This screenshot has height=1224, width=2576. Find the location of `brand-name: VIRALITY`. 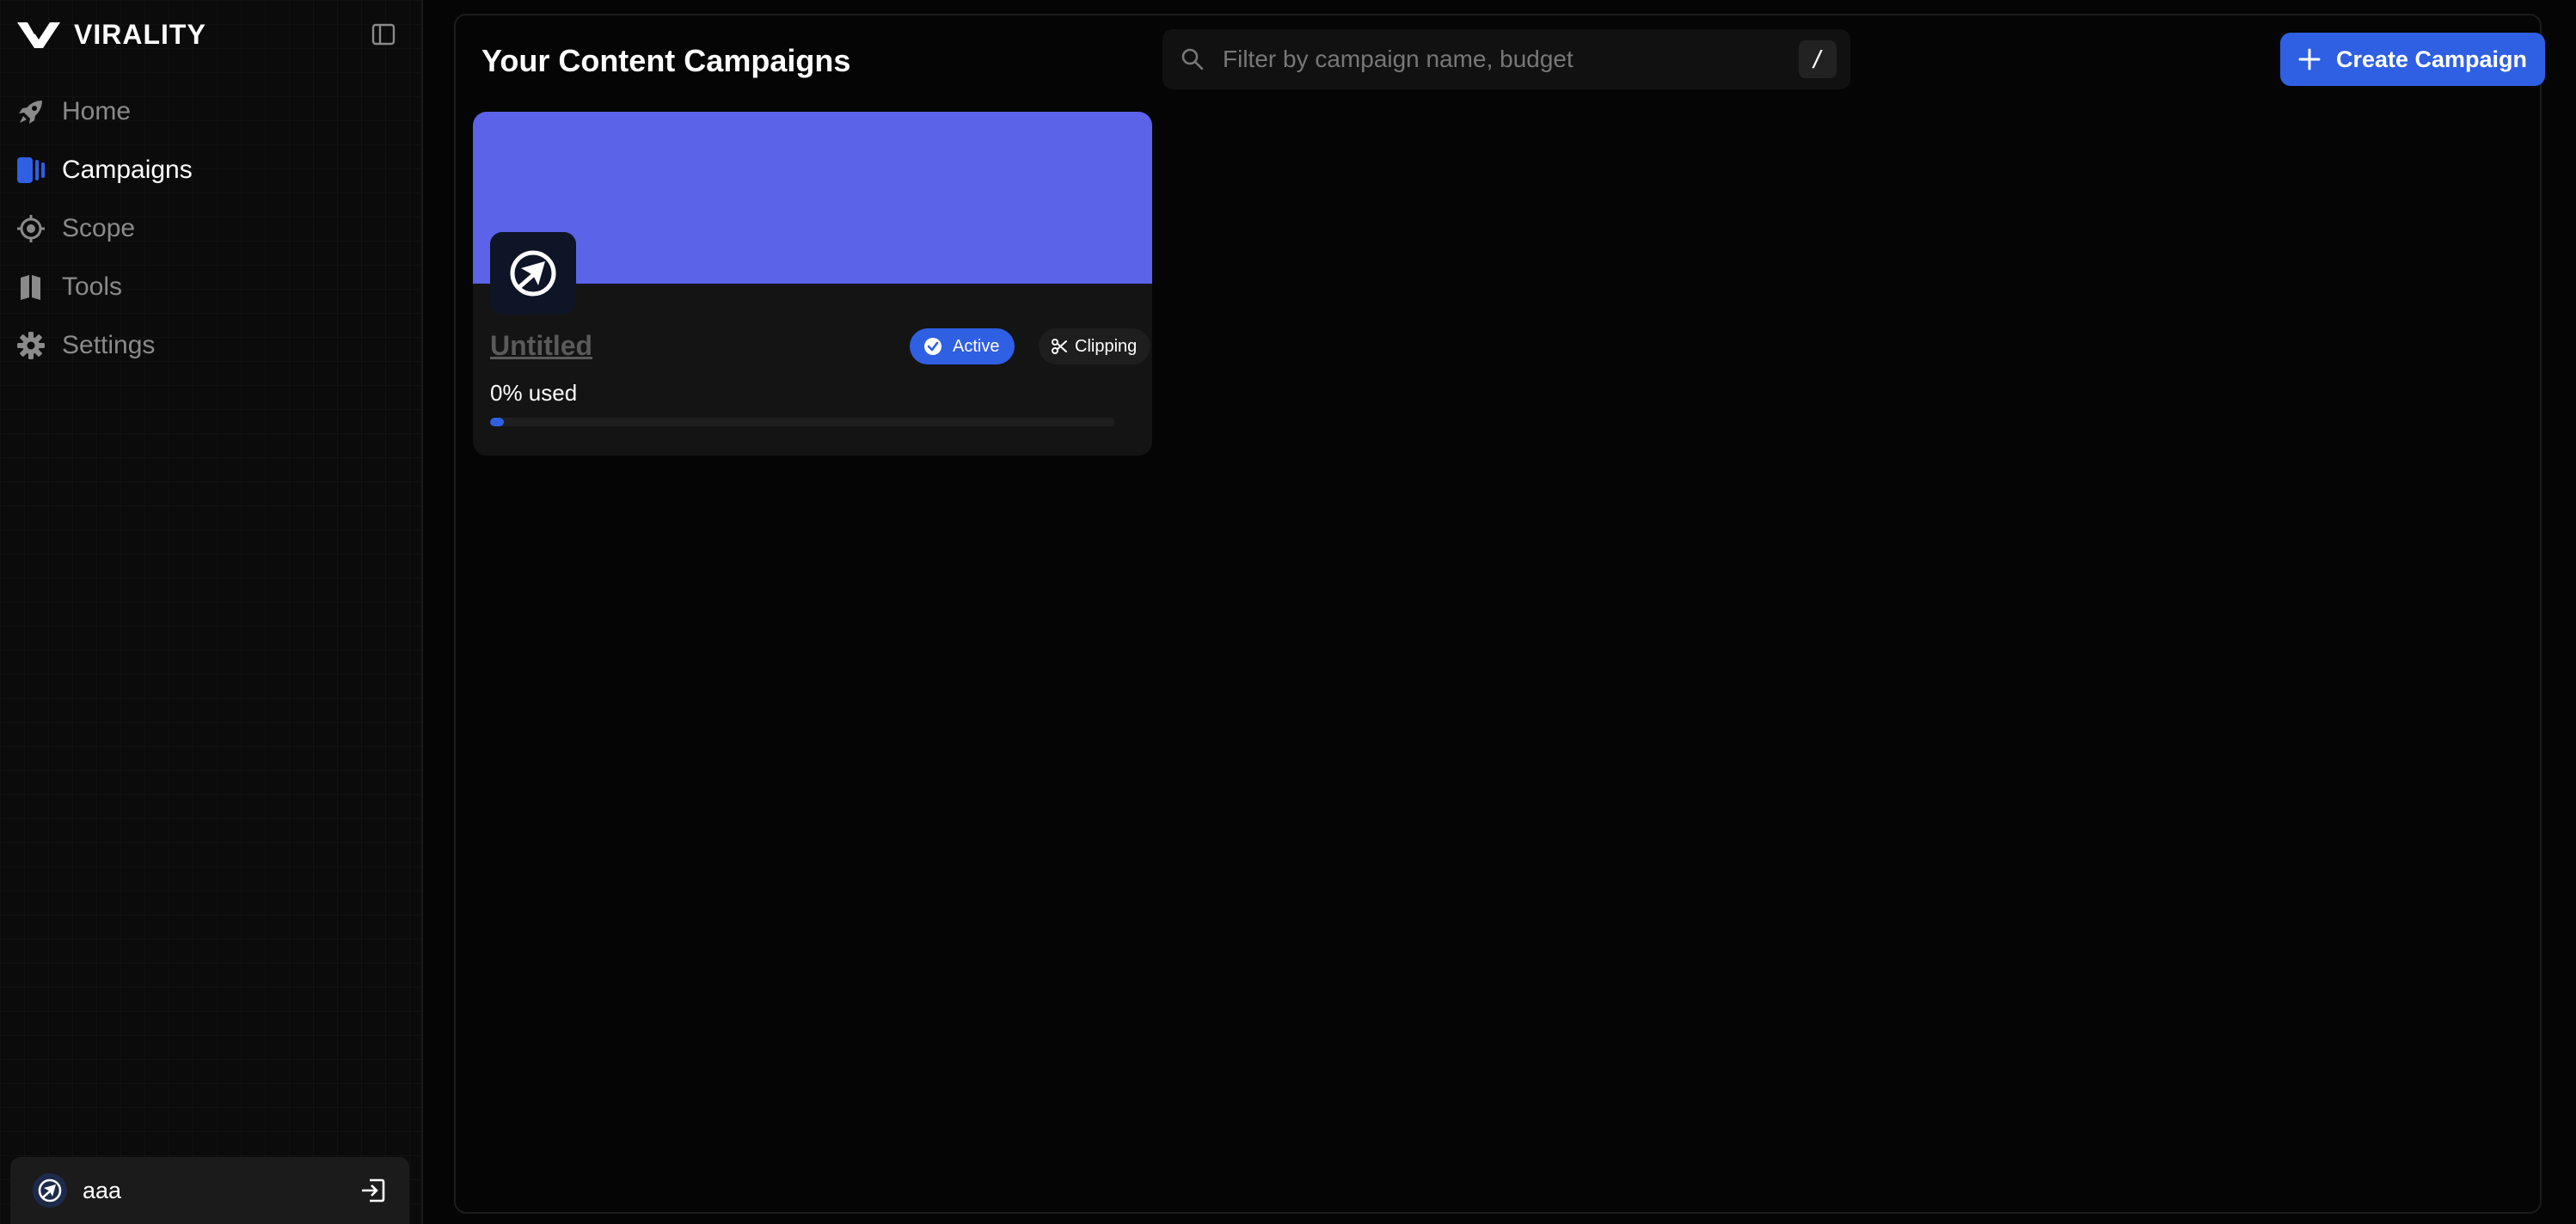

brand-name: VIRALITY is located at coordinates (140, 34).